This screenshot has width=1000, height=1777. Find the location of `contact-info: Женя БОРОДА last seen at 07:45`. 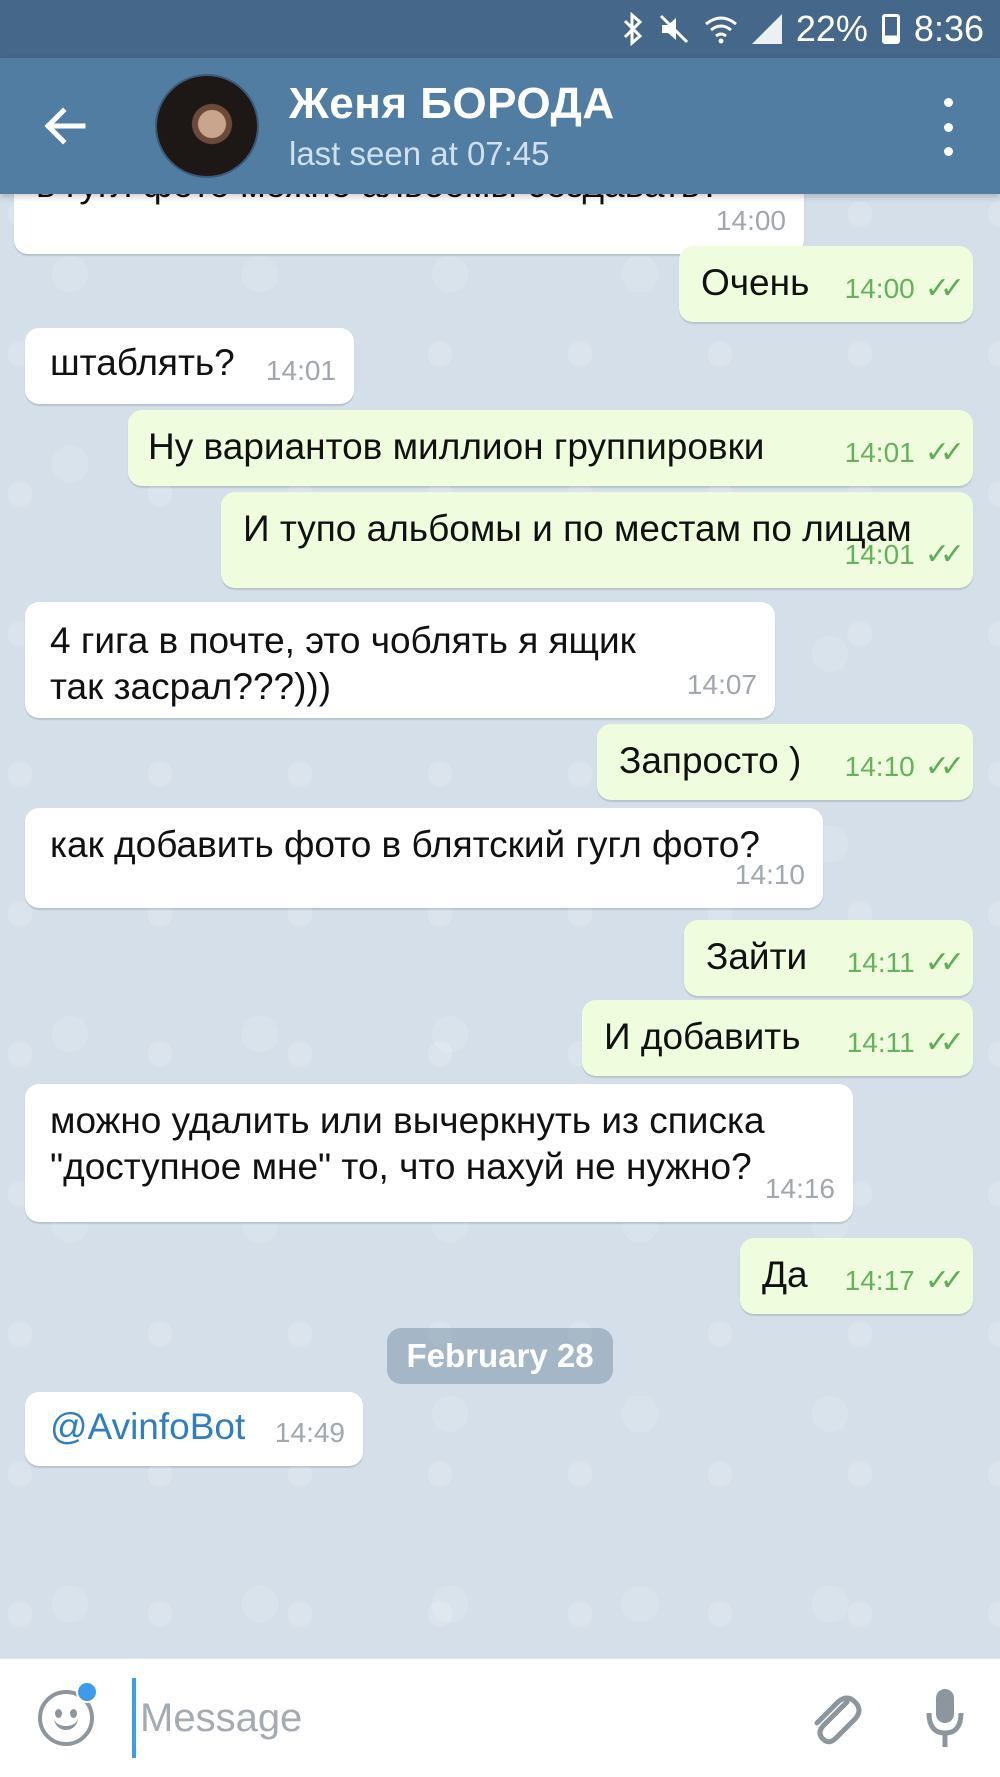

contact-info: Женя БОРОДА last seen at 07:45 is located at coordinates (452, 126).